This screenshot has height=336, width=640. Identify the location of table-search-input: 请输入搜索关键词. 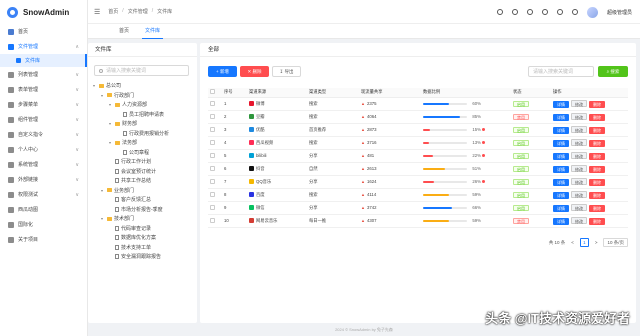
(561, 71).